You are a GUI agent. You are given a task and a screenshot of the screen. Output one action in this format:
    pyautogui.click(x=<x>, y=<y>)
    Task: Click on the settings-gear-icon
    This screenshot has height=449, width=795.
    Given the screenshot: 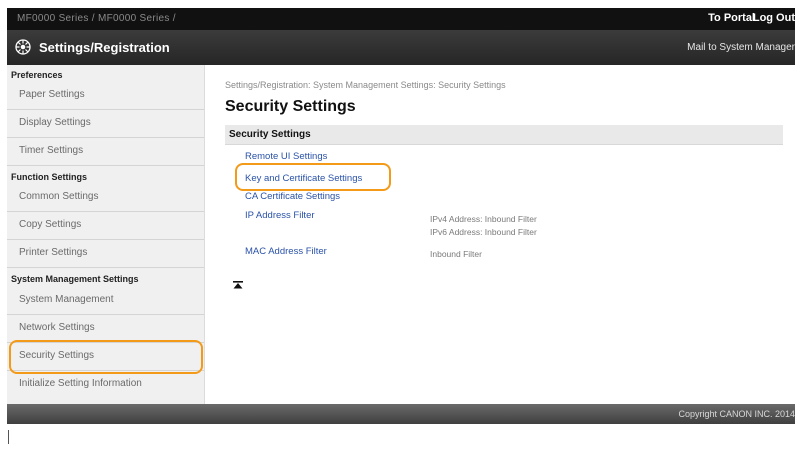 What is the action you would take?
    pyautogui.click(x=23, y=47)
    